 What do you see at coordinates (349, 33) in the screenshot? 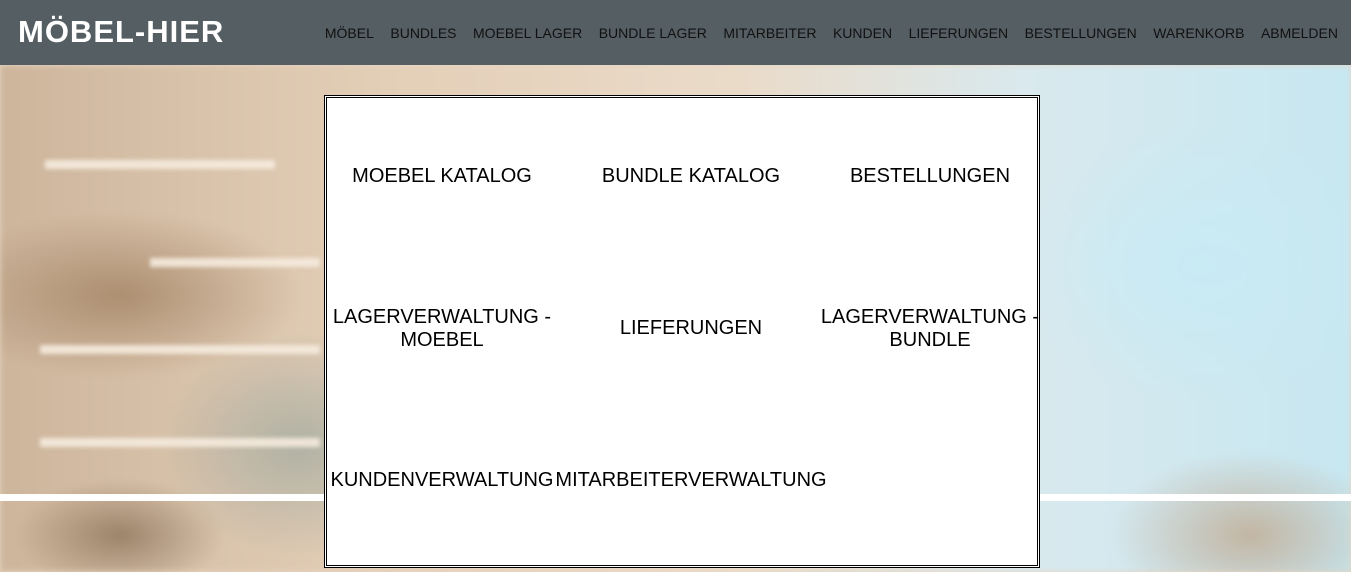
I see `nav-moebel: MÖBEL` at bounding box center [349, 33].